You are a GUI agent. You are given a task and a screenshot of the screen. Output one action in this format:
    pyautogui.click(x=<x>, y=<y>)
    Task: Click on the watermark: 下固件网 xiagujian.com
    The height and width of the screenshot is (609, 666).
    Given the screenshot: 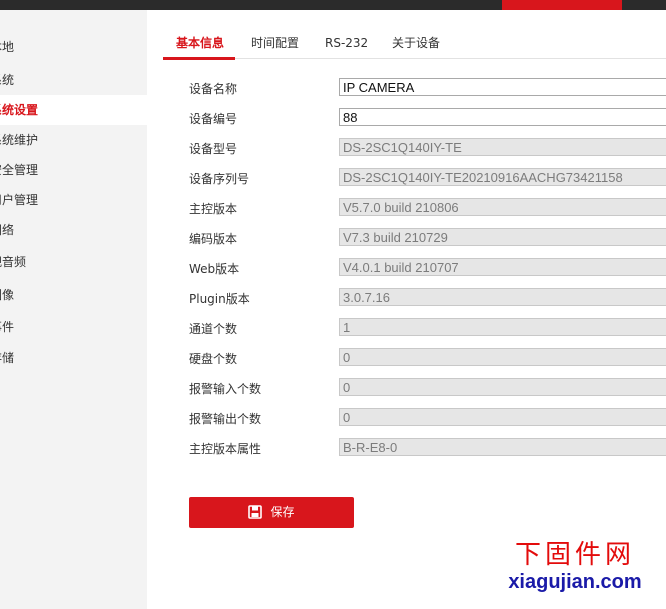 What is the action you would take?
    pyautogui.click(x=575, y=567)
    